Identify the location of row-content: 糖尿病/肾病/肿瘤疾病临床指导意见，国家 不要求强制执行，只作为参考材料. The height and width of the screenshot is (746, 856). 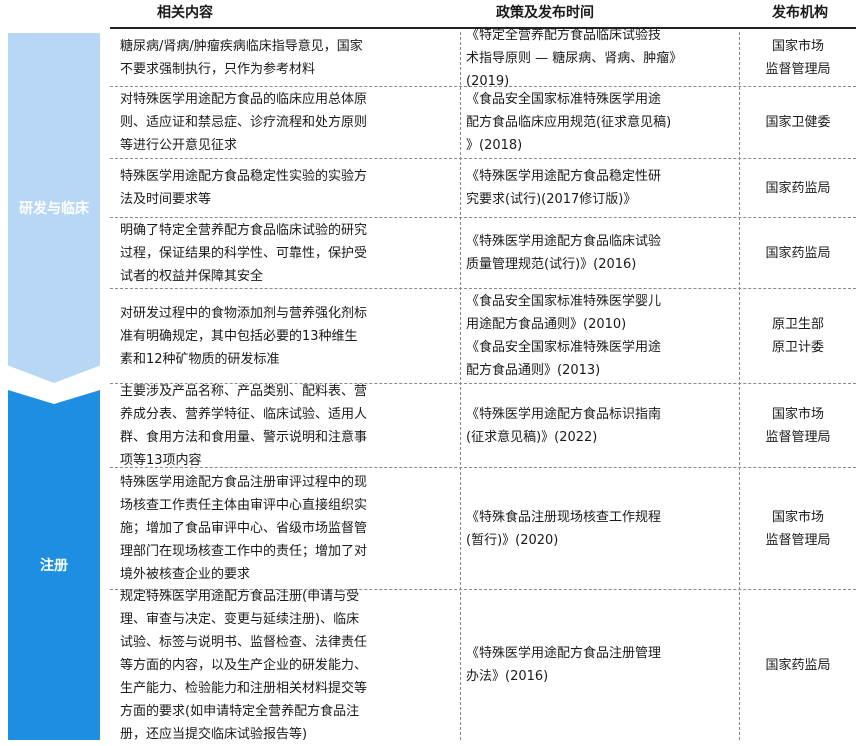
(241, 58).